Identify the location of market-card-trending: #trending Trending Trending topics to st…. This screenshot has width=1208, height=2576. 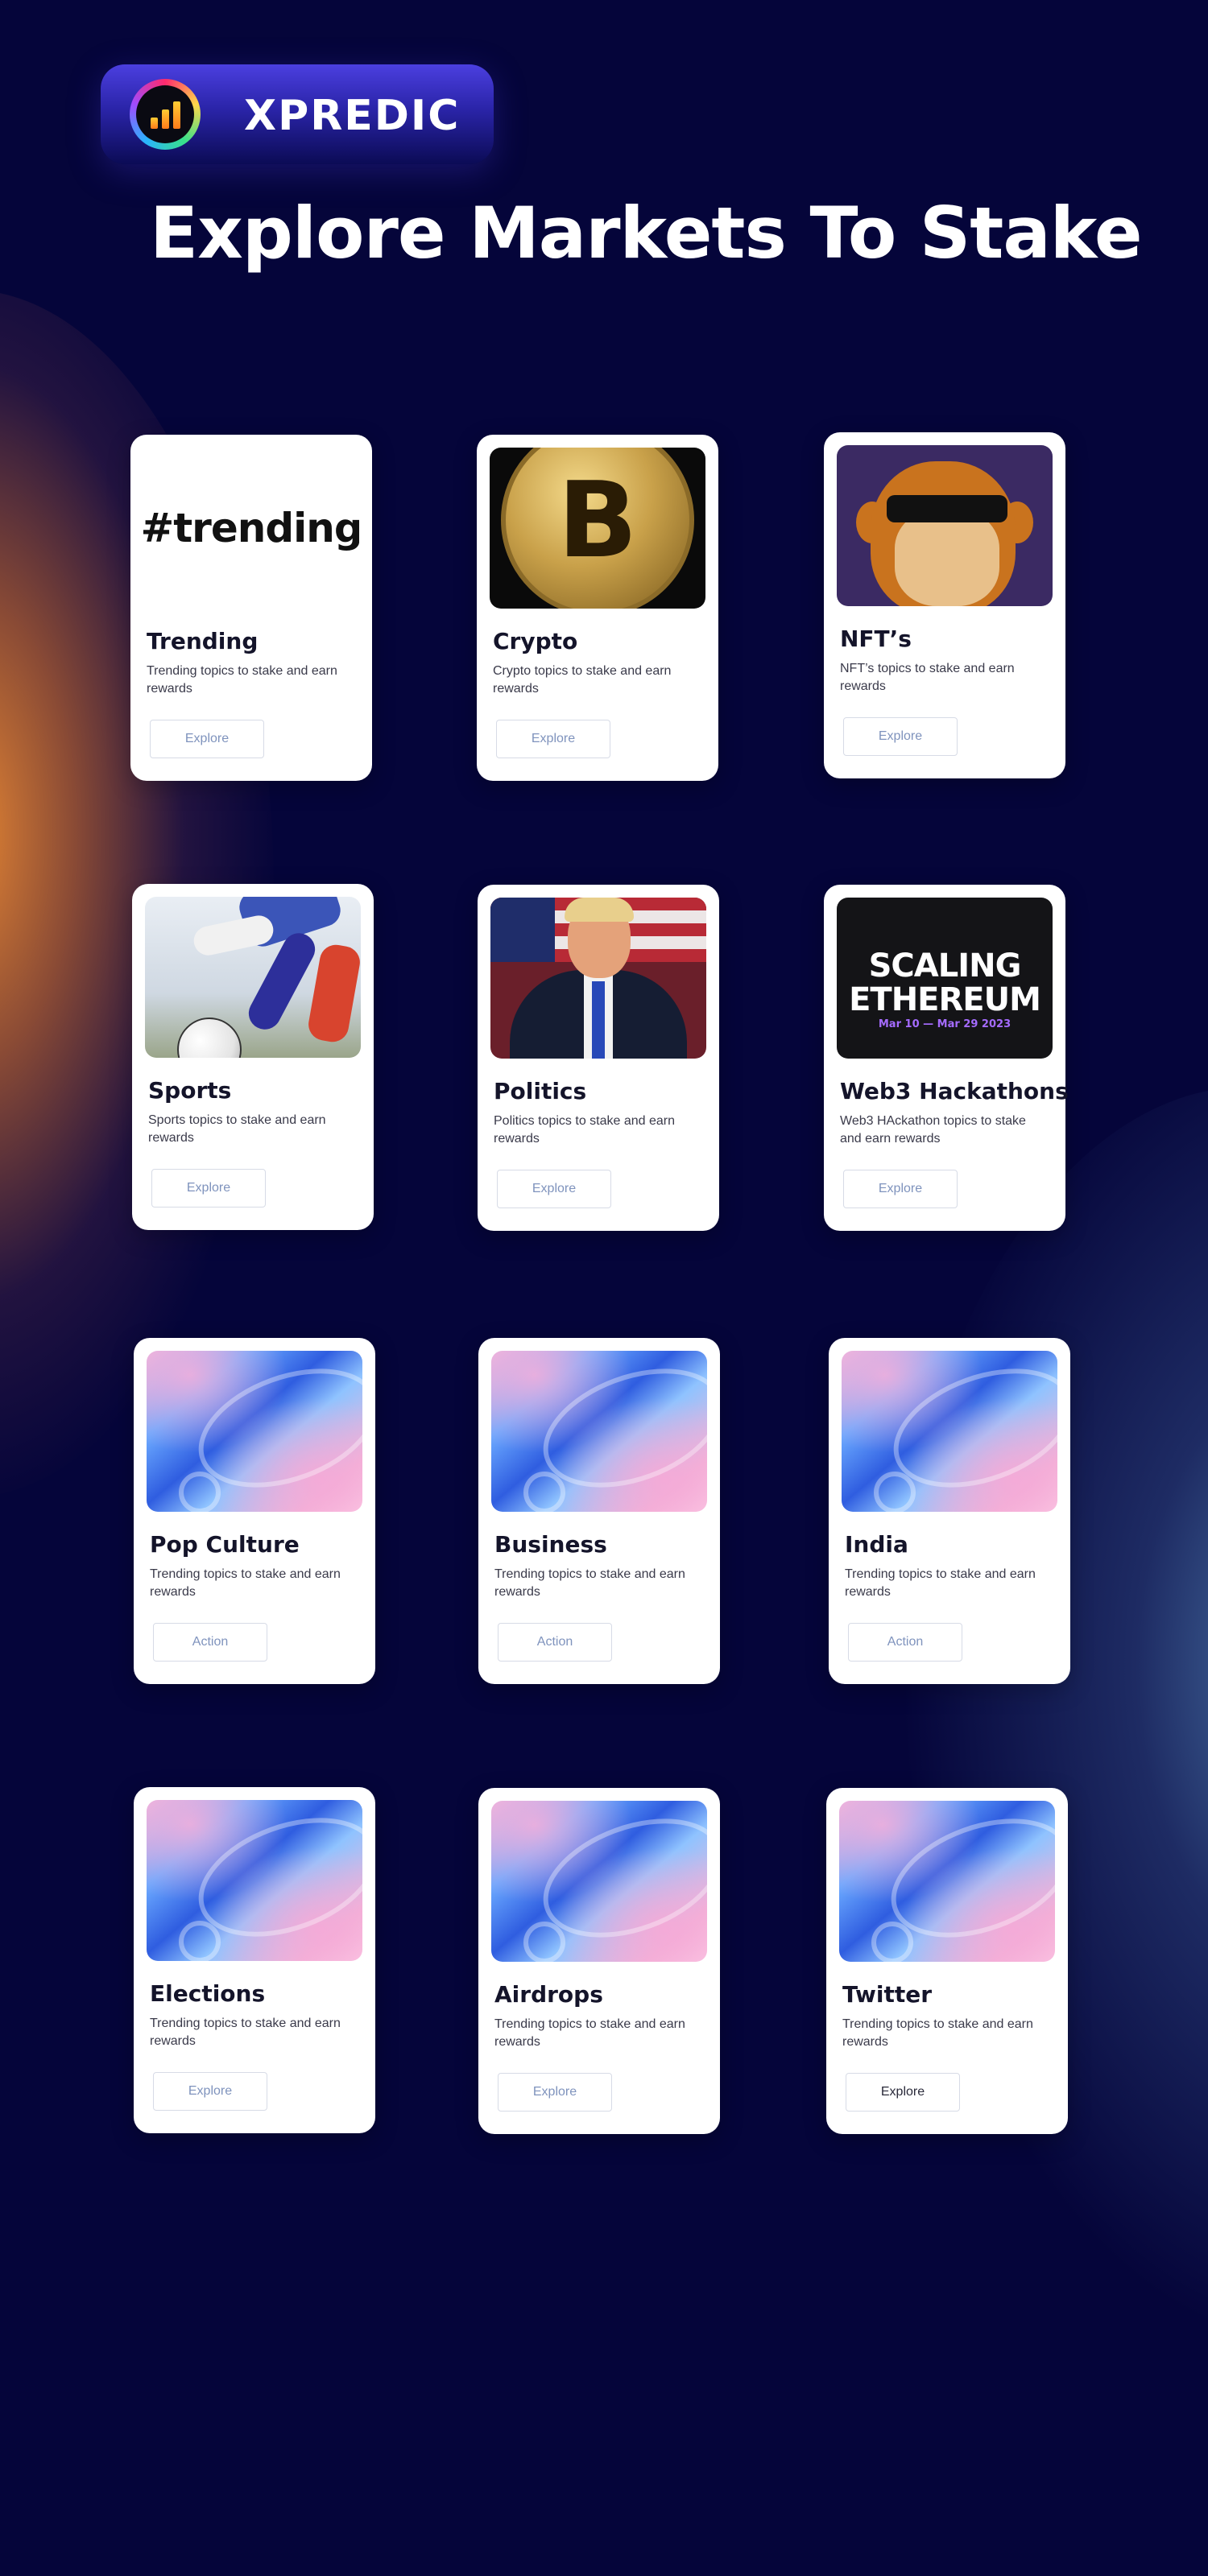
(251, 608).